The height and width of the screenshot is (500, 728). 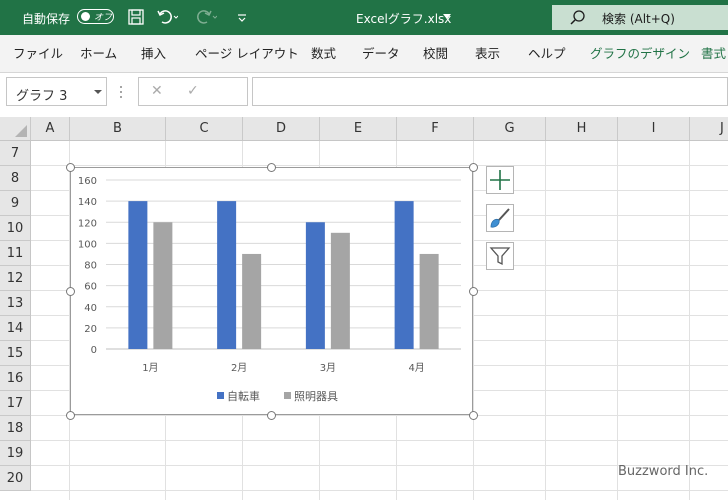 What do you see at coordinates (50, 128) in the screenshot?
I see `column-header: A` at bounding box center [50, 128].